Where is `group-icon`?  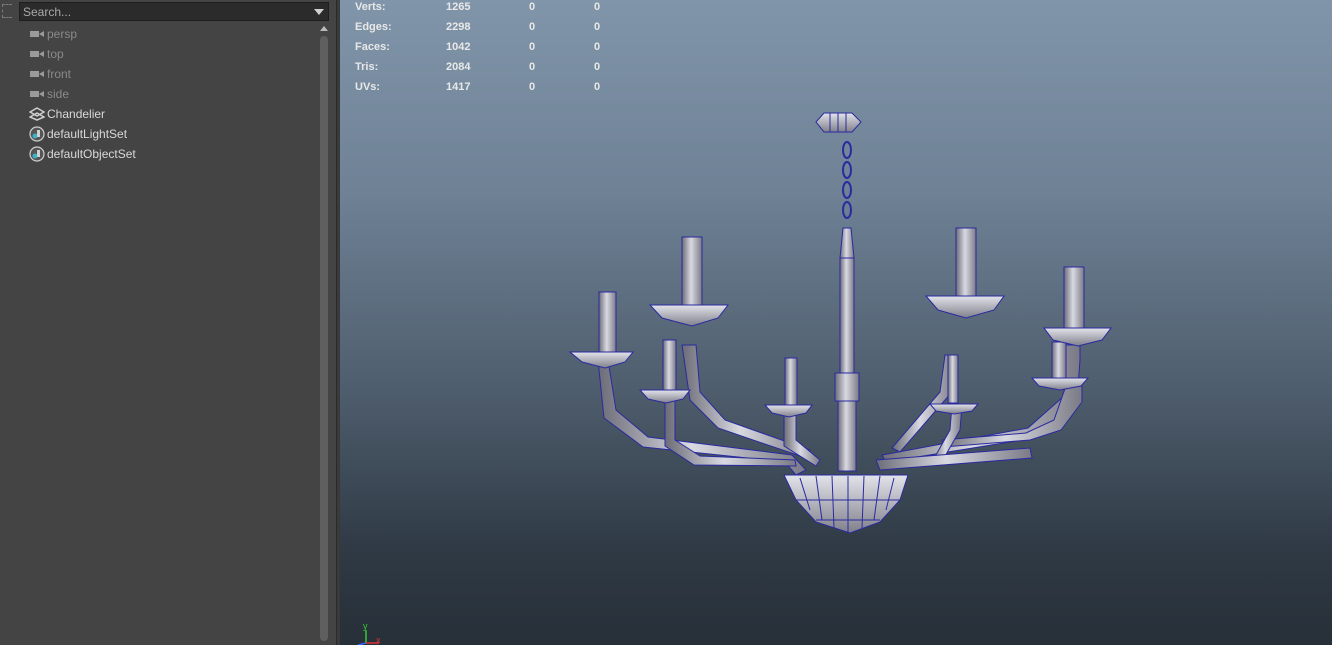 group-icon is located at coordinates (37, 114).